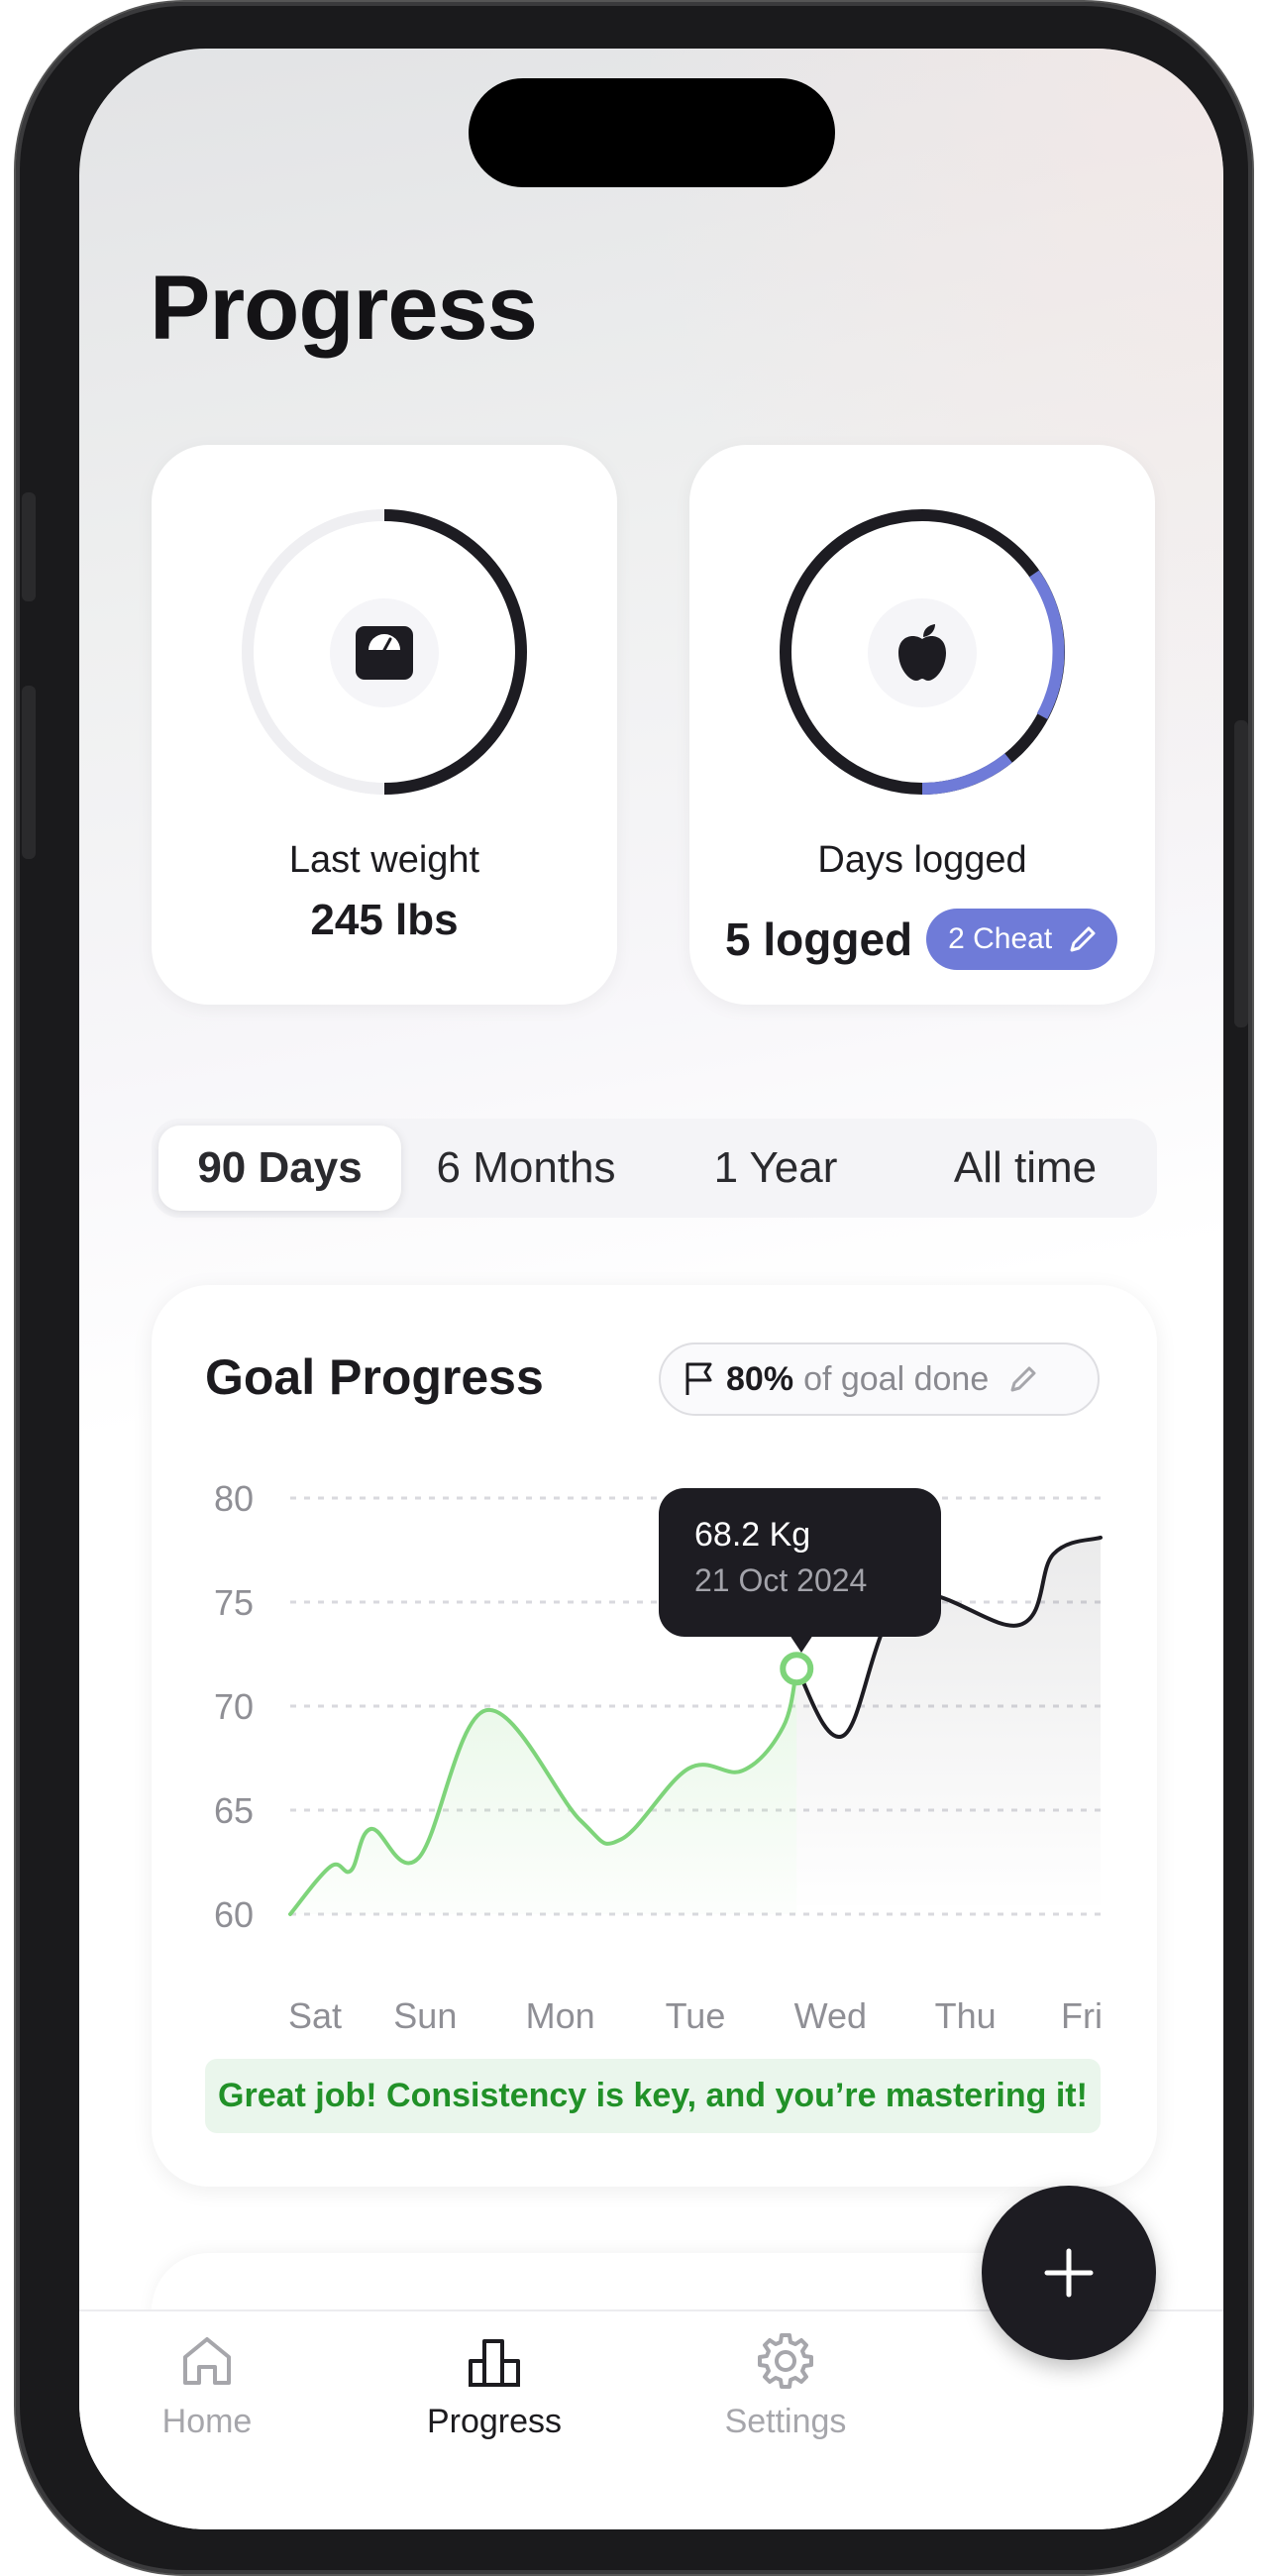 Image resolution: width=1263 pixels, height=2576 pixels. I want to click on days-logged-value-row: 5 logged 2 Cheat, so click(921, 940).